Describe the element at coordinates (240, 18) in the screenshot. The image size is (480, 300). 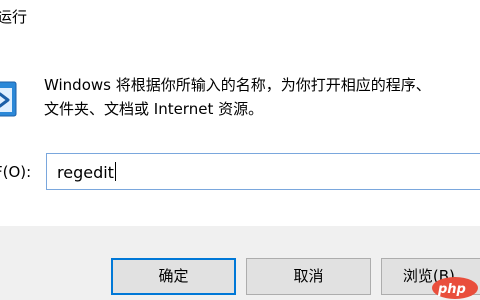
I see `title-bar: 运行` at that location.